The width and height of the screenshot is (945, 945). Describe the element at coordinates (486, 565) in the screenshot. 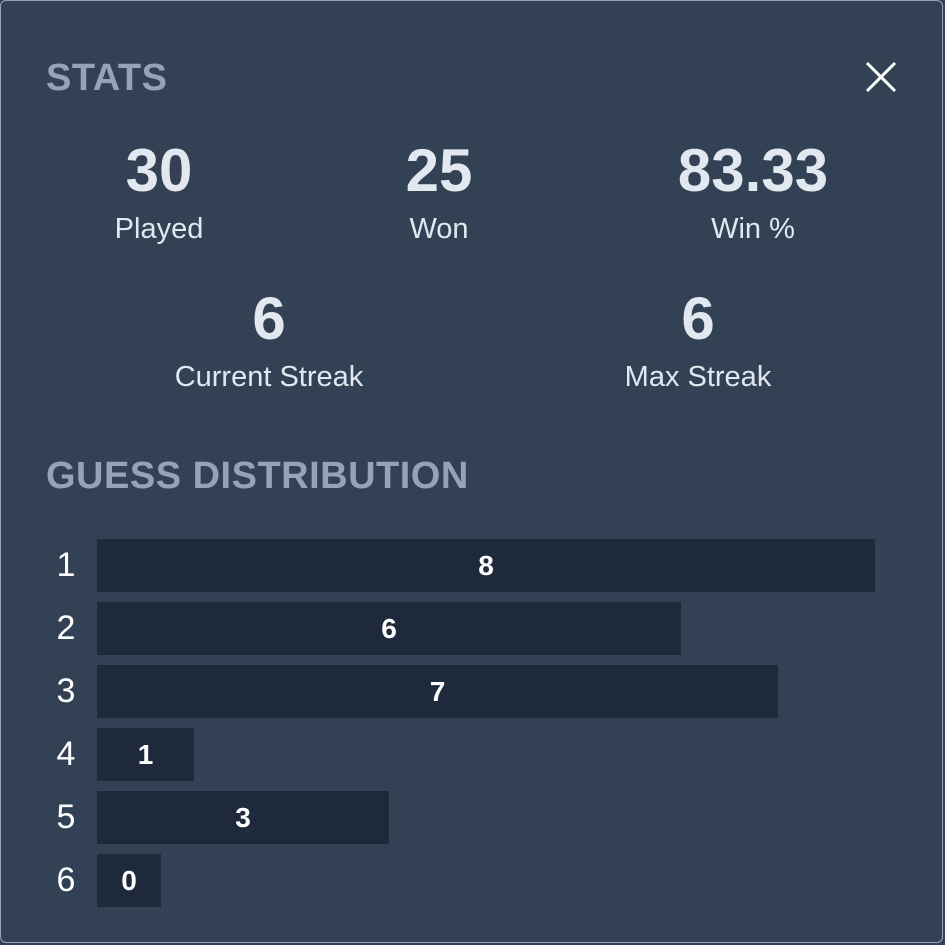

I see `guess-bar: 8` at that location.